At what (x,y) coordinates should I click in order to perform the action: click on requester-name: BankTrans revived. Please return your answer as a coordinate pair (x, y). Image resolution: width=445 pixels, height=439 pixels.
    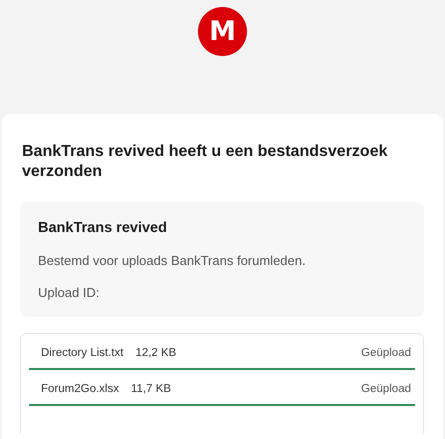
    Looking at the image, I should click on (103, 228).